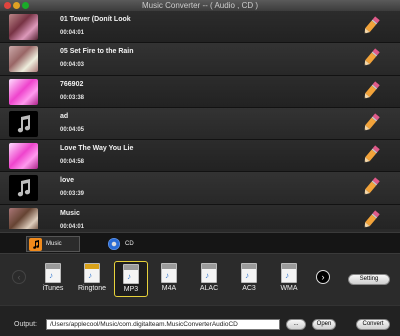 This screenshot has width=400, height=336. Describe the element at coordinates (200, 124) in the screenshot. I see `track-row: ad 00:04:05` at that location.